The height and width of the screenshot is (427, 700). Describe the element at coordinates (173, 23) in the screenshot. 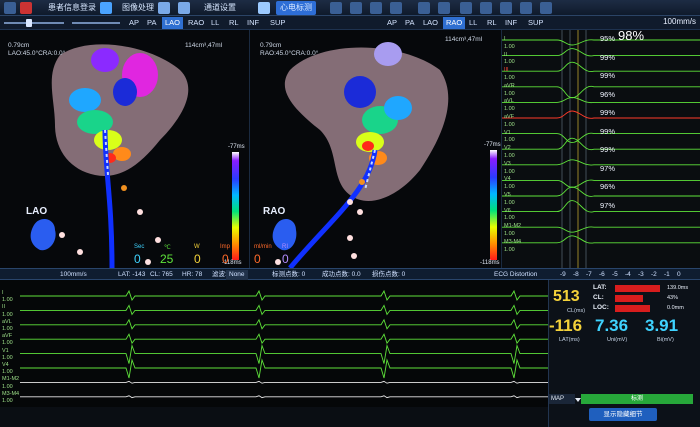

I see `view-tab-l-lao: LAO` at that location.